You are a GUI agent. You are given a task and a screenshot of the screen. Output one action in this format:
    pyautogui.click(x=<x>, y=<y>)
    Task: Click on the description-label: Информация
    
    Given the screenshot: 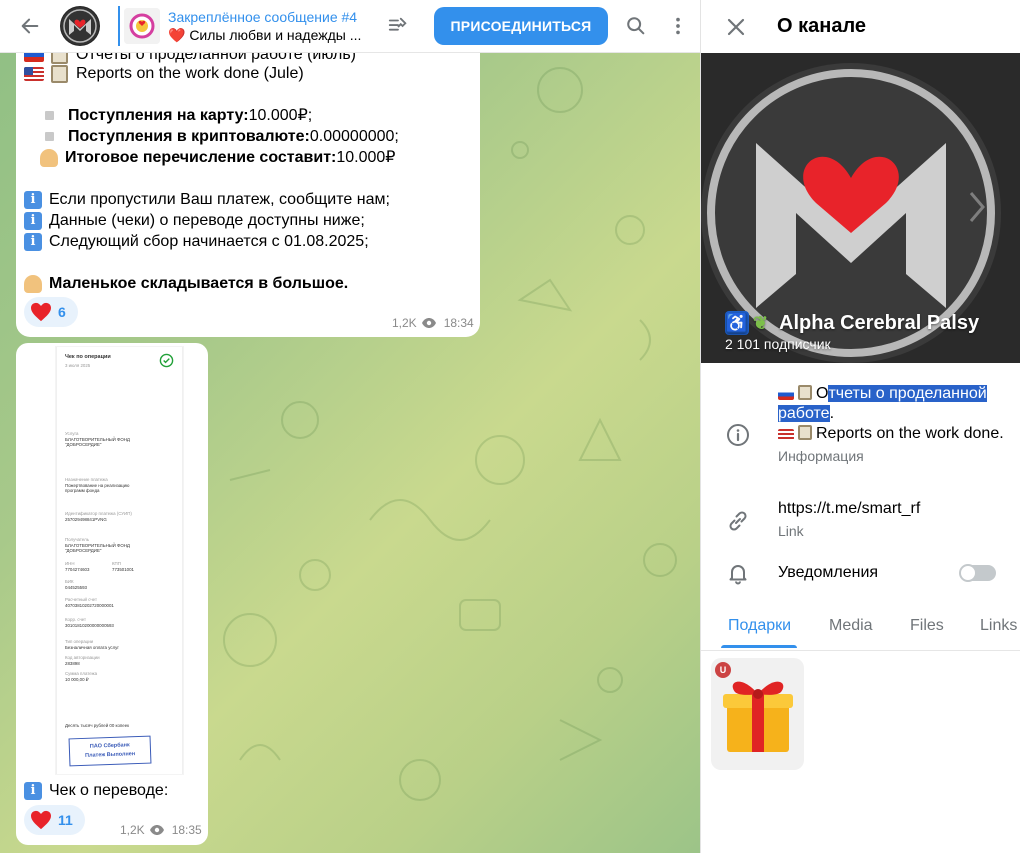 What is the action you would take?
    pyautogui.click(x=821, y=456)
    